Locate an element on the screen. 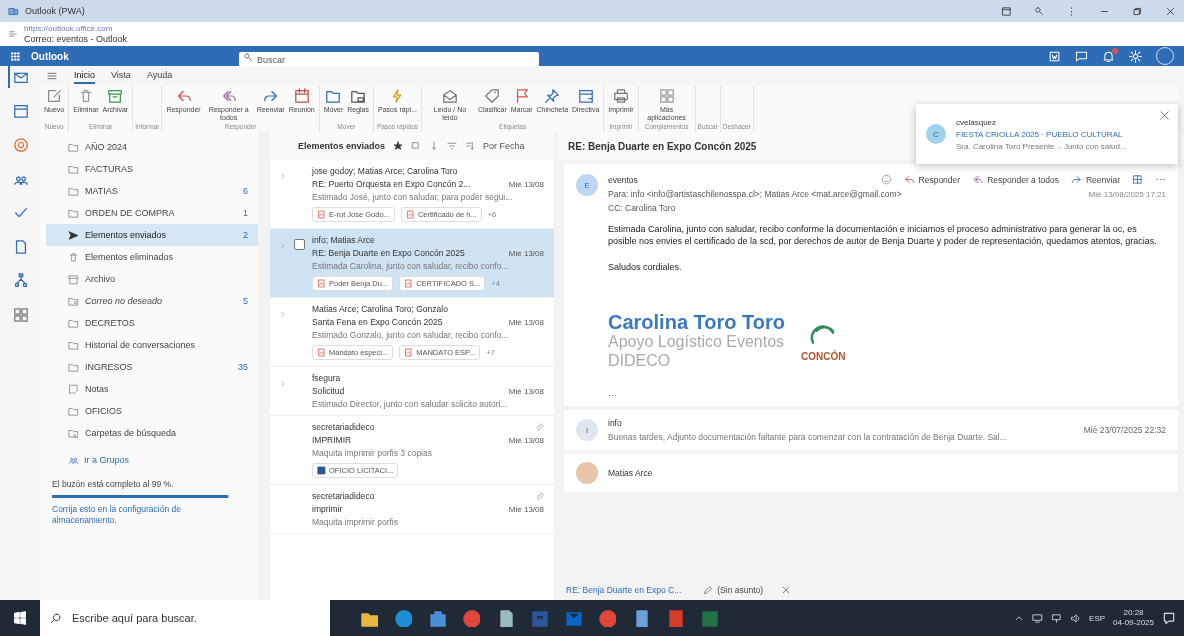 The width and height of the screenshot is (1184, 636). folder-item: ORDEN DE COMPRA 1 is located at coordinates (149, 213).